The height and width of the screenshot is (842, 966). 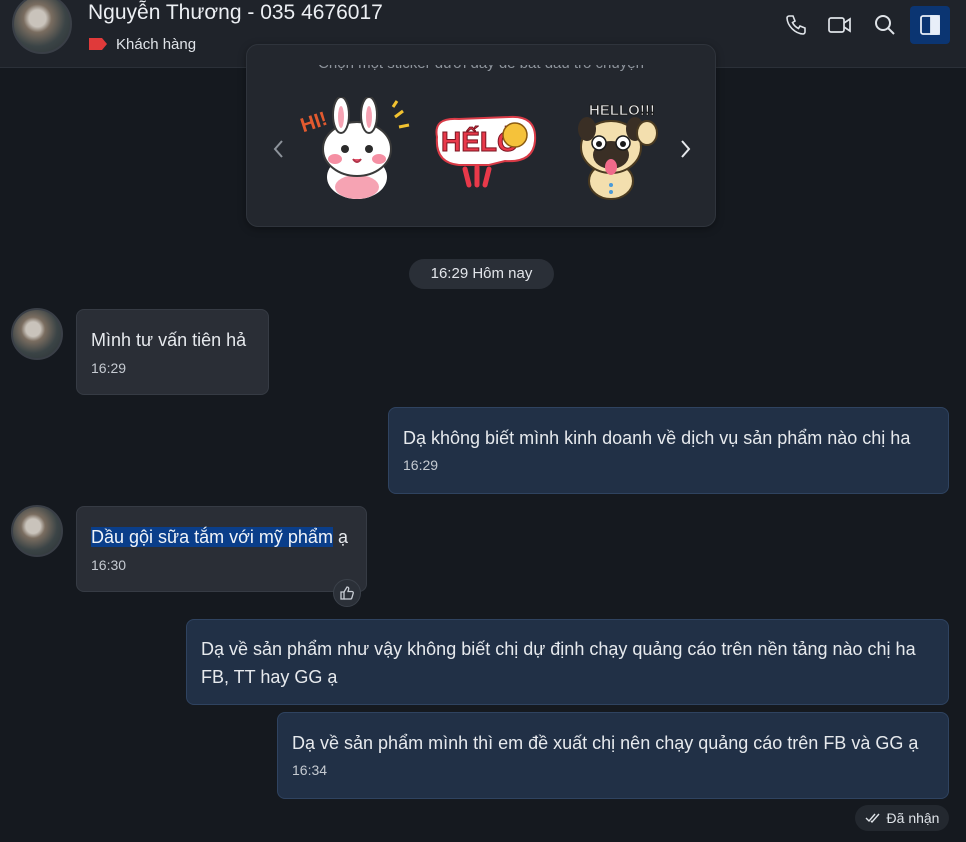 What do you see at coordinates (340, 537) in the screenshot?
I see `message-text-rest: ạ` at bounding box center [340, 537].